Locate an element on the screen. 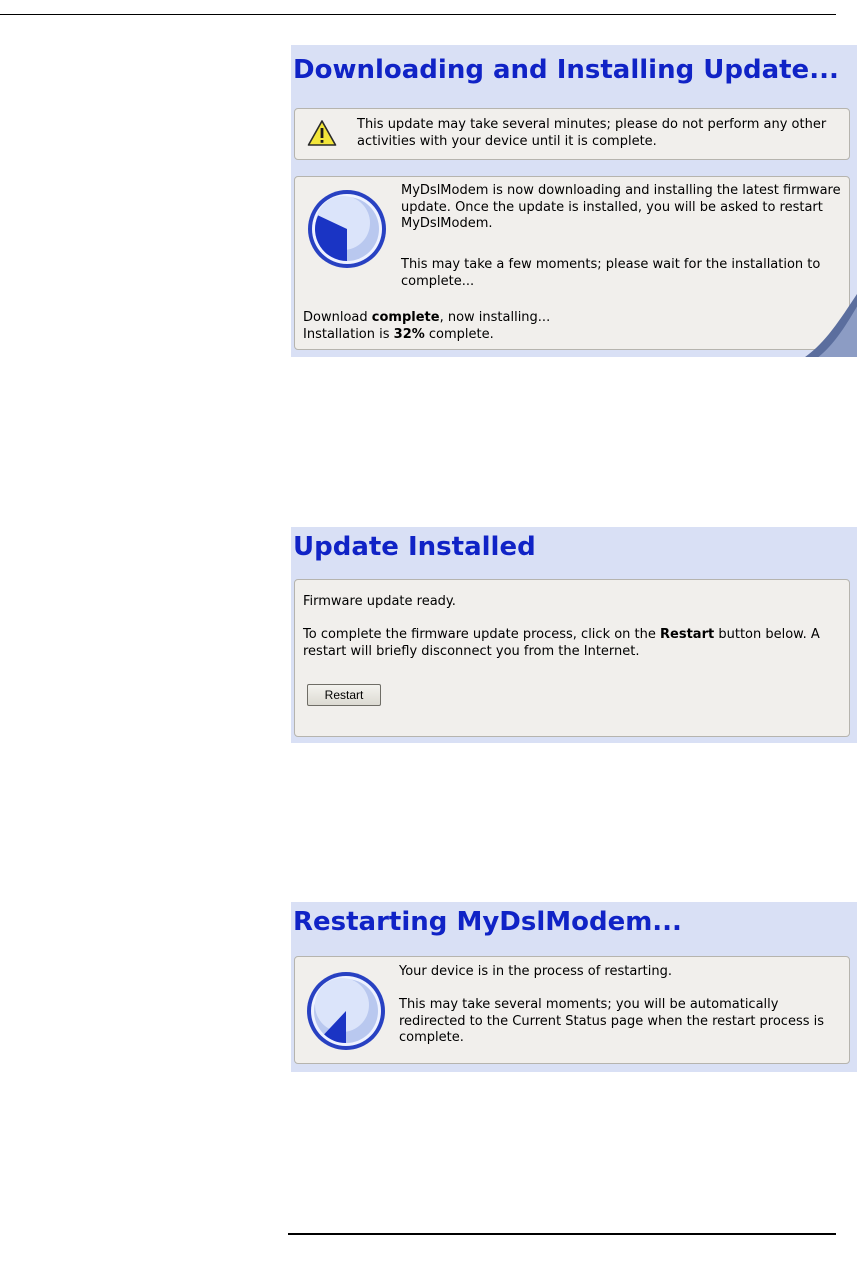 This screenshot has height=1265, width=859. install-status-prefix: Installation is is located at coordinates (348, 334).